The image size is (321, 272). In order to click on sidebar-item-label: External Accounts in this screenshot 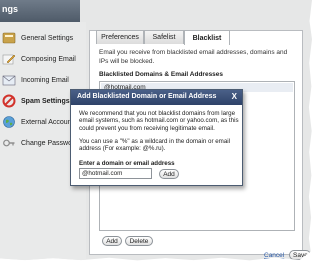, I will do `click(49, 122)`.